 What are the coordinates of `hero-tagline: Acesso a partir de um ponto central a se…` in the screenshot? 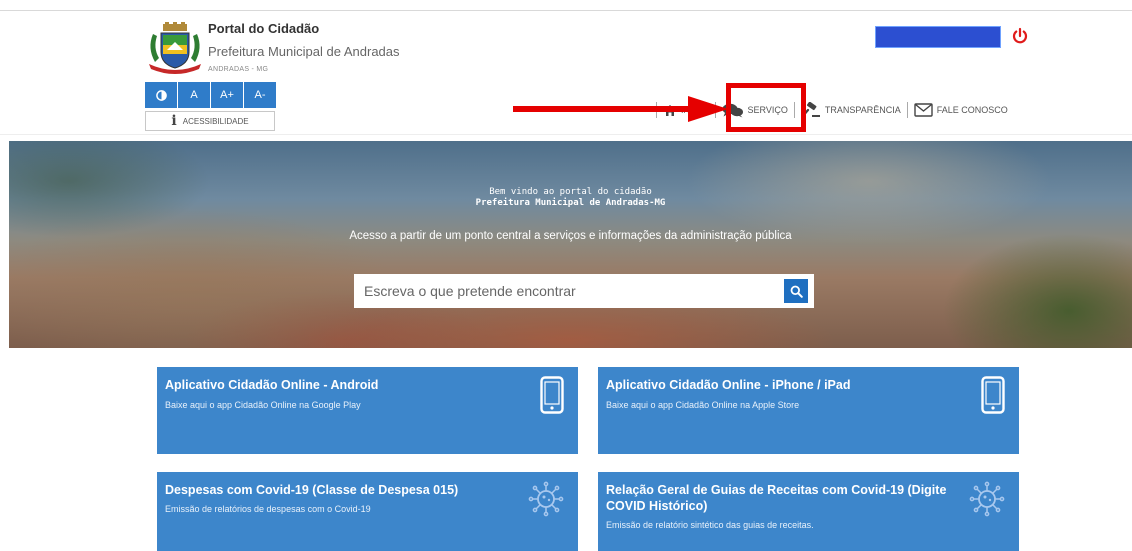 It's located at (570, 236).